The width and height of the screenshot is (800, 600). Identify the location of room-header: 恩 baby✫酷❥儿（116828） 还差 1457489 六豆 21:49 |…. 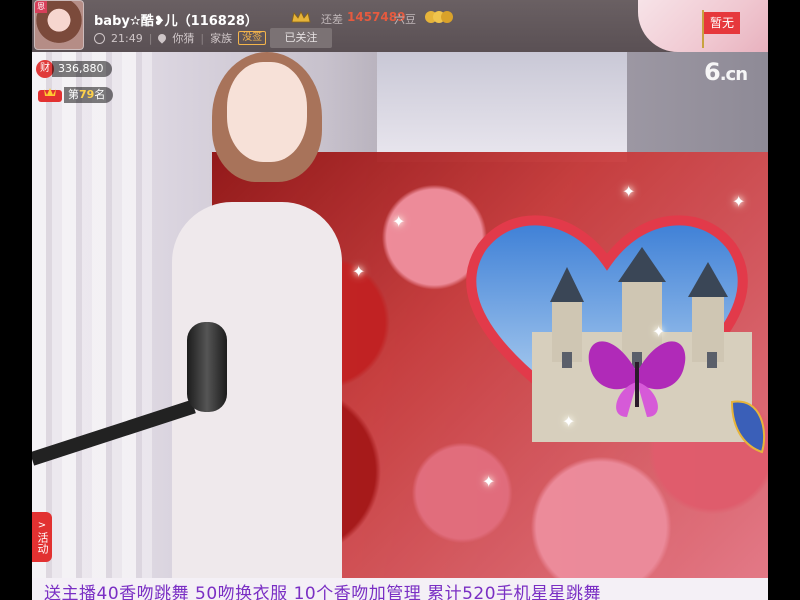
(400, 26).